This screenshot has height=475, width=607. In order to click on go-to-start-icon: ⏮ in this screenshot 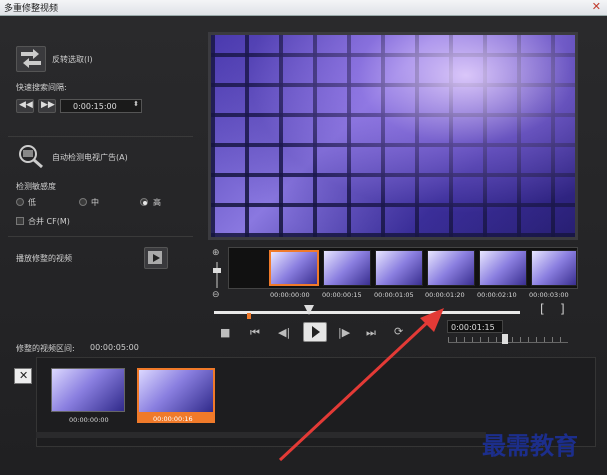, I will do `click(255, 333)`.